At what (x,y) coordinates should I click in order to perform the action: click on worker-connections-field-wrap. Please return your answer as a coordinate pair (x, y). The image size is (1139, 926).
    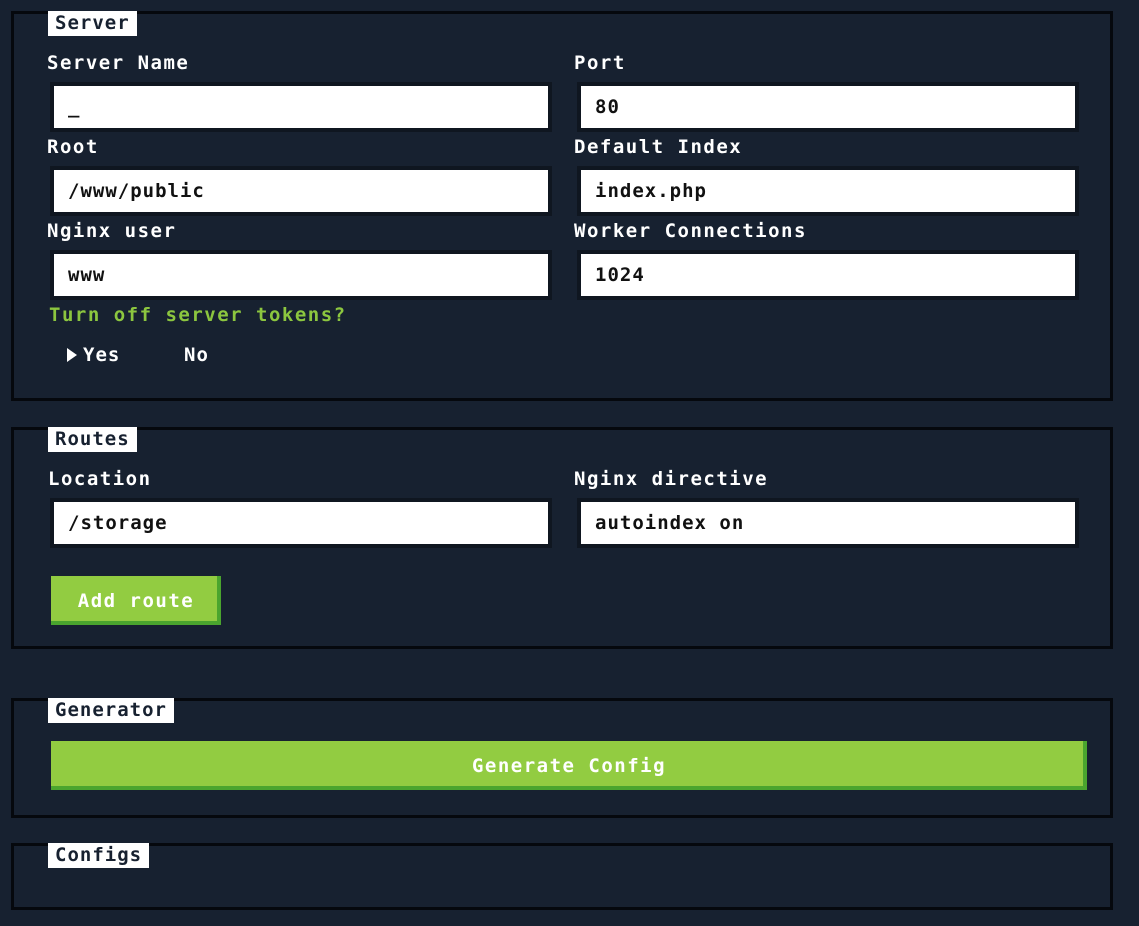
    Looking at the image, I should click on (828, 275).